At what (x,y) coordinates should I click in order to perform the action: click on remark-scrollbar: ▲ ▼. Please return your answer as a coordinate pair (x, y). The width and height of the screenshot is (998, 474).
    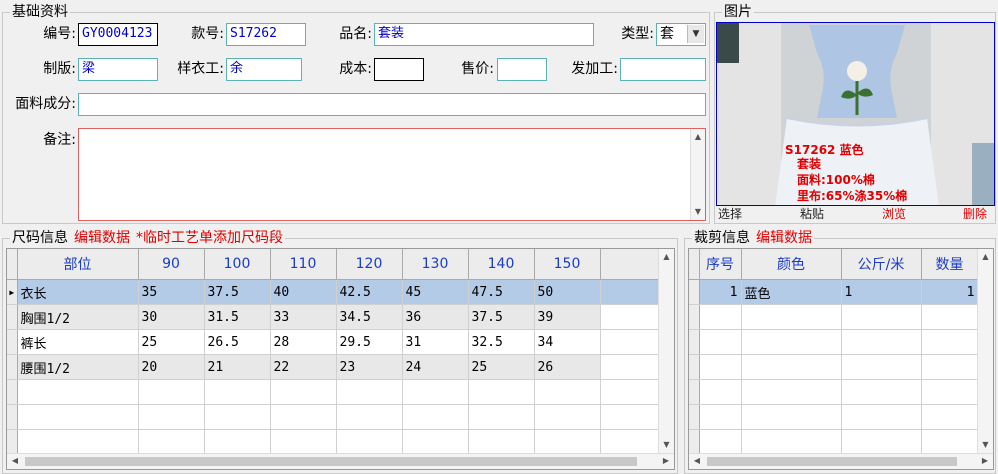
    Looking at the image, I should click on (697, 174).